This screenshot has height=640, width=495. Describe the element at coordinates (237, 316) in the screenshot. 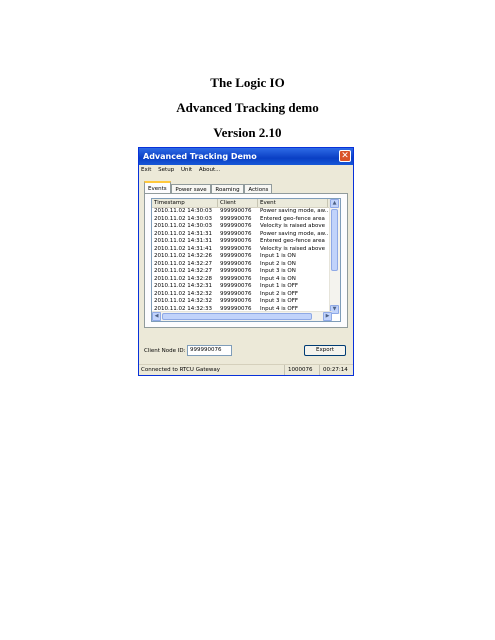

I see `horizontal-scroll-thumb` at that location.